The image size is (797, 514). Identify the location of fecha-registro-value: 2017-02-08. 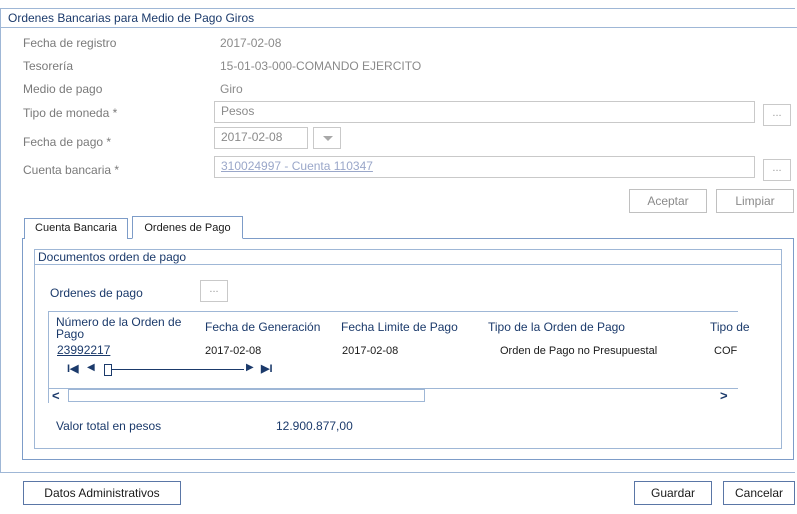
(251, 43).